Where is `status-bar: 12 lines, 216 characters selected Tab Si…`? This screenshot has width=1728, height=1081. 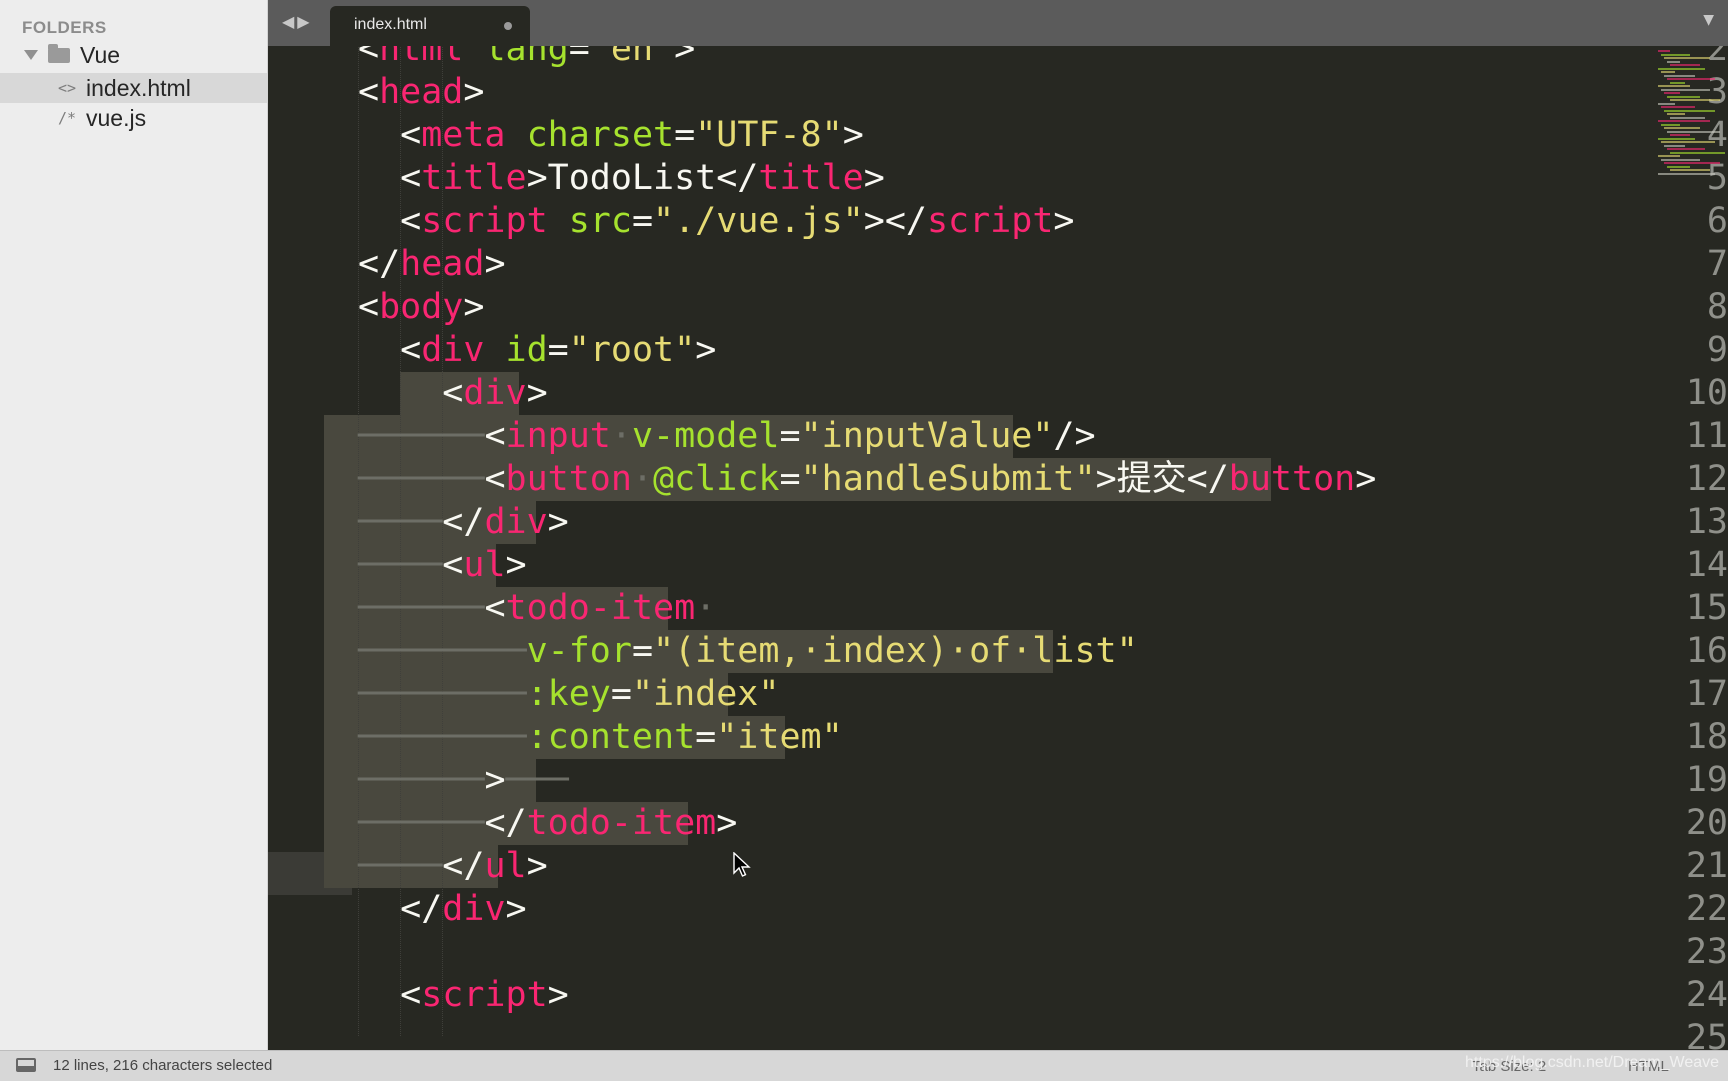 status-bar: 12 lines, 216 characters selected Tab Si… is located at coordinates (864, 1065).